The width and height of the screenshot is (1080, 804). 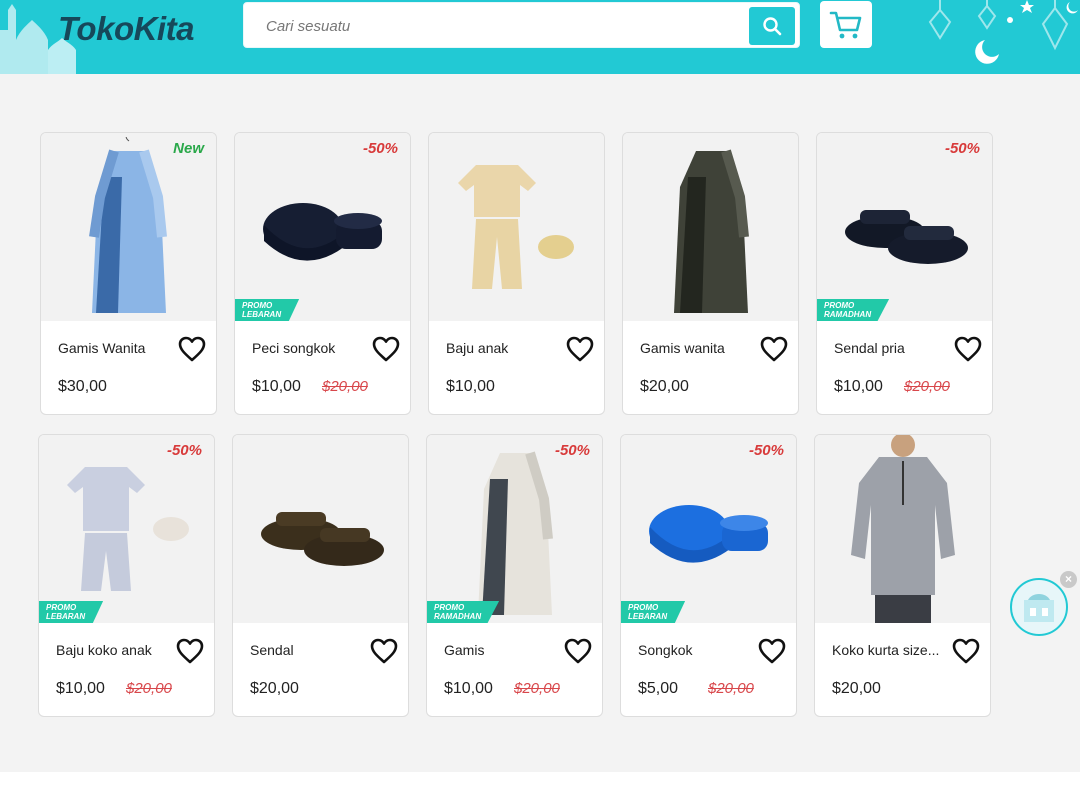 What do you see at coordinates (188, 148) in the screenshot?
I see `new-badge: New` at bounding box center [188, 148].